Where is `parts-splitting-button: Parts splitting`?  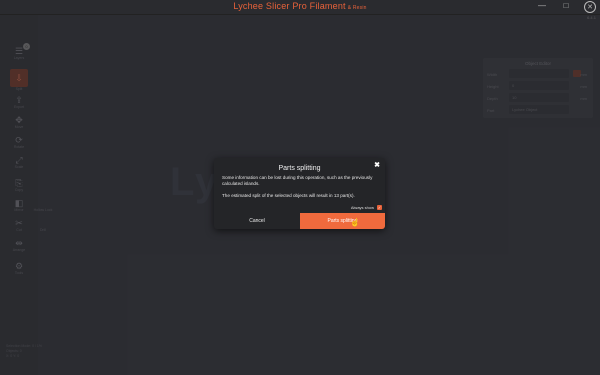 parts-splitting-button: Parts splitting is located at coordinates (342, 221).